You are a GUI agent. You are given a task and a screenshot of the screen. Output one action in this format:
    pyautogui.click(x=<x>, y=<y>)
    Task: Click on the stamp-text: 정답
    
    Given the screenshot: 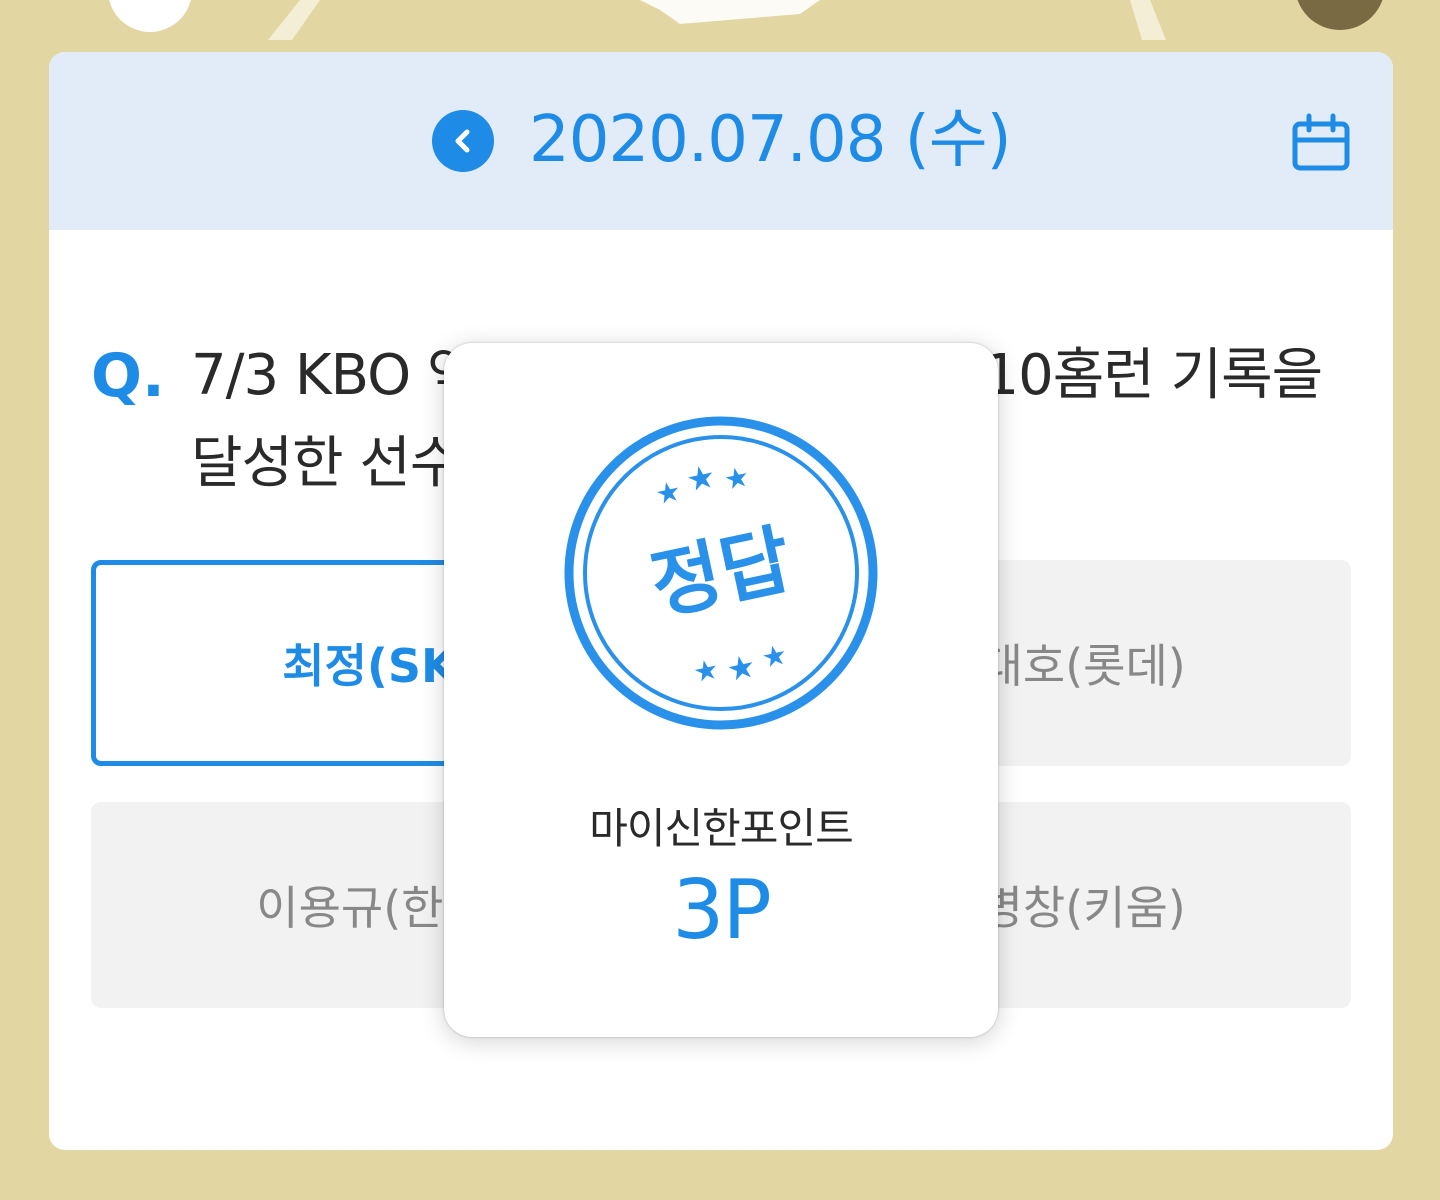 What is the action you would take?
    pyautogui.click(x=720, y=572)
    